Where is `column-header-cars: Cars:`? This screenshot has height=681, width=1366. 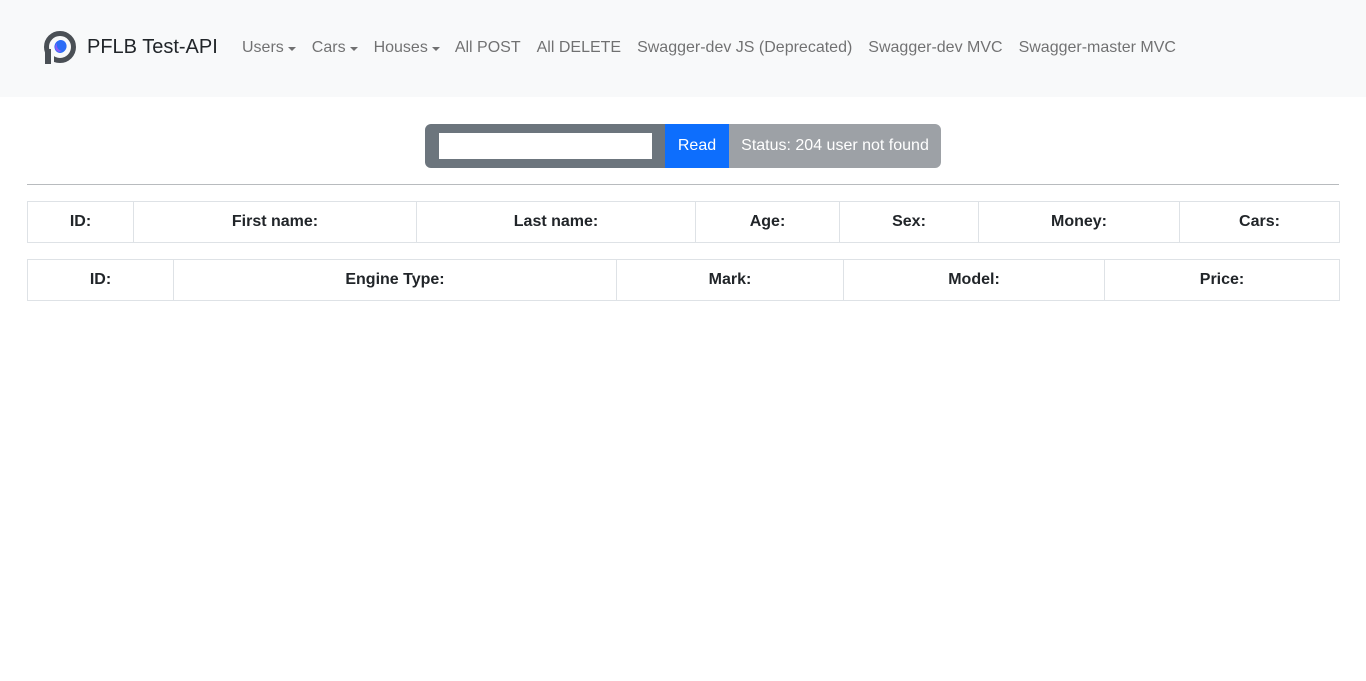
column-header-cars: Cars: is located at coordinates (1259, 222).